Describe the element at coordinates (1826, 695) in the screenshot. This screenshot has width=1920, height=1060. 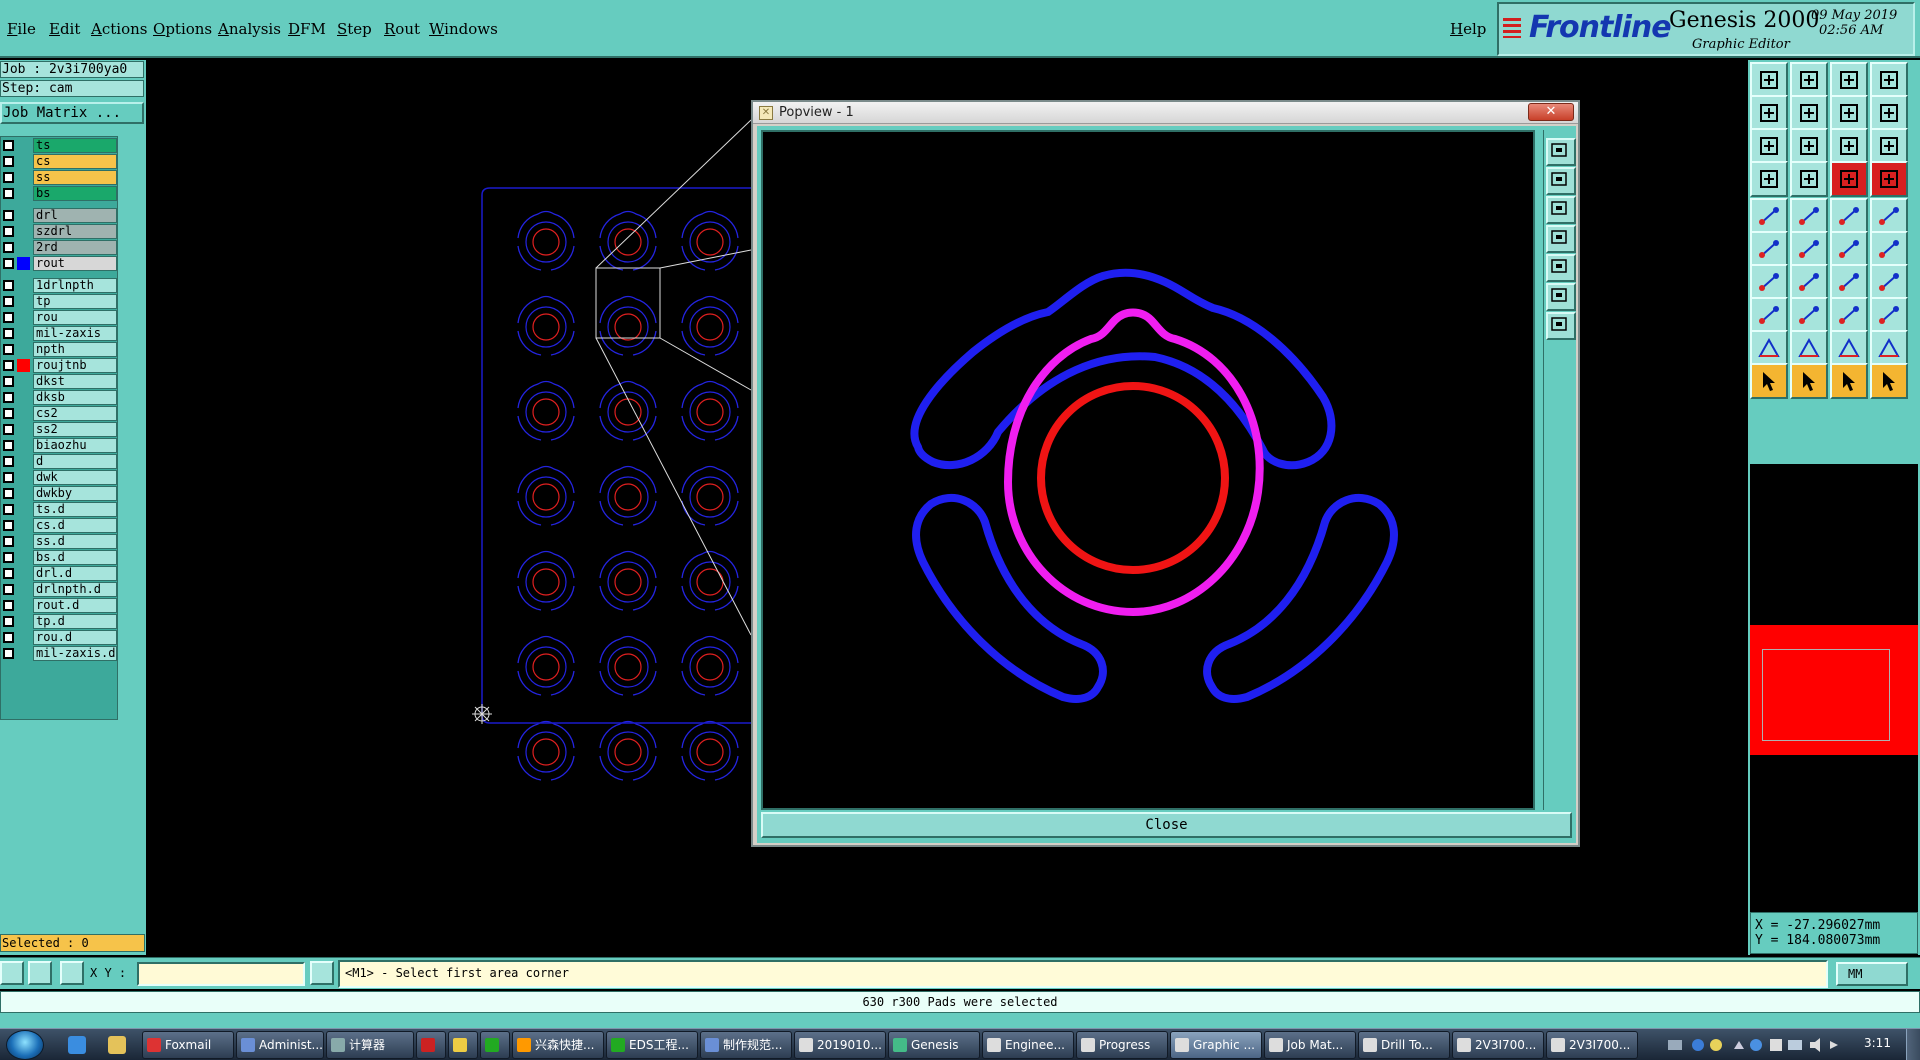
I see `minimap-viewport` at that location.